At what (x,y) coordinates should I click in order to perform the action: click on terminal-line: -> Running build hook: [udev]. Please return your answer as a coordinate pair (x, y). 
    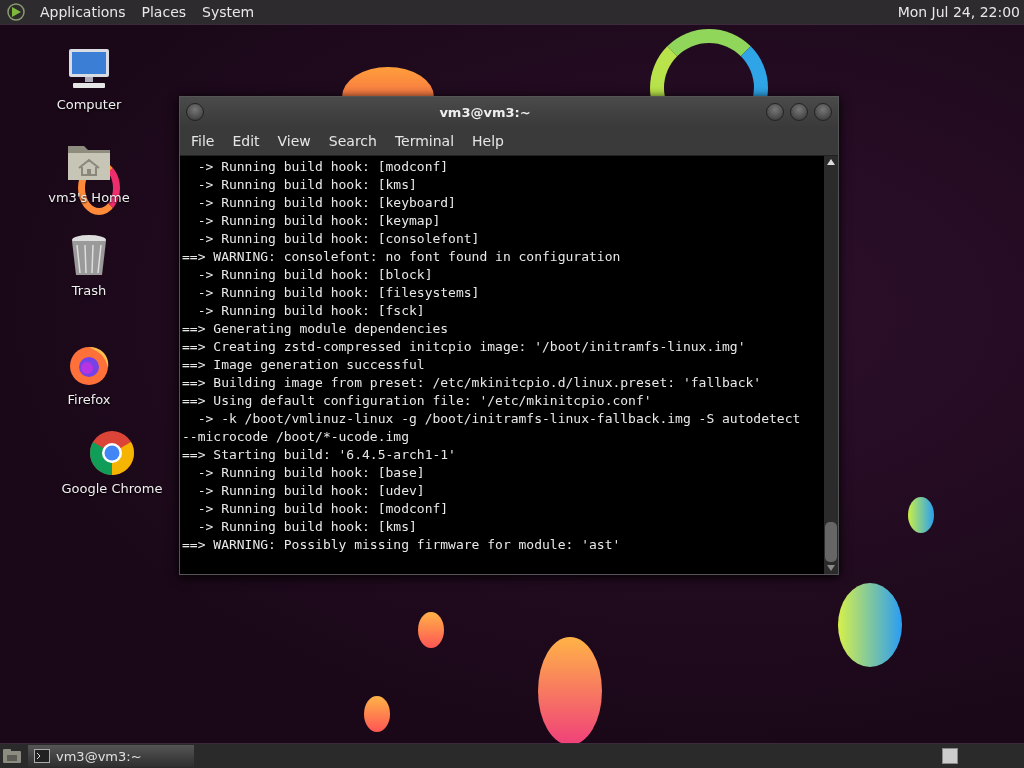
    Looking at the image, I should click on (311, 491).